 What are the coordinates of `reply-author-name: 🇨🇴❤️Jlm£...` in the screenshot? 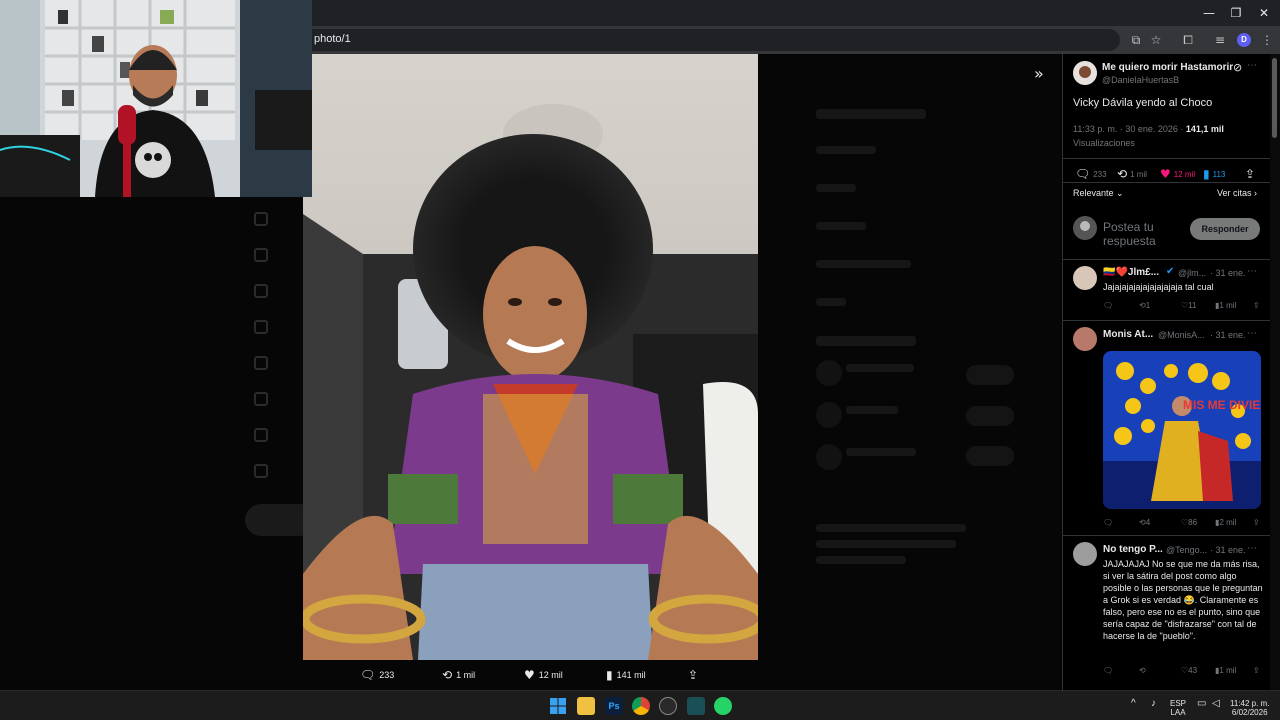 It's located at (1131, 272).